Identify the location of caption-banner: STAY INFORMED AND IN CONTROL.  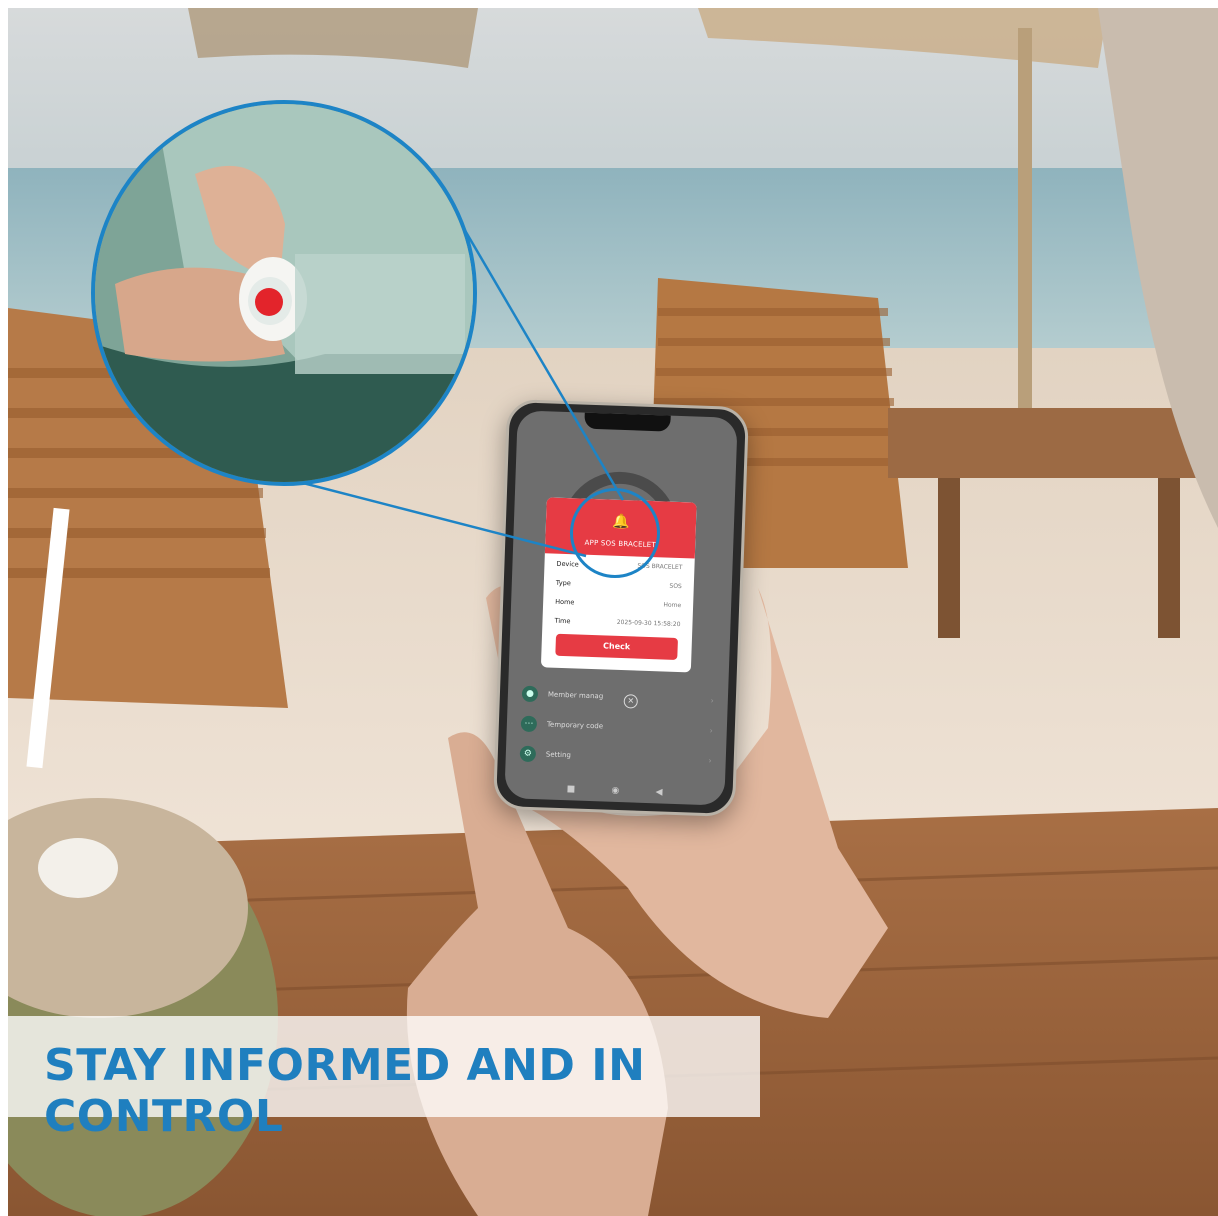
(384, 1079).